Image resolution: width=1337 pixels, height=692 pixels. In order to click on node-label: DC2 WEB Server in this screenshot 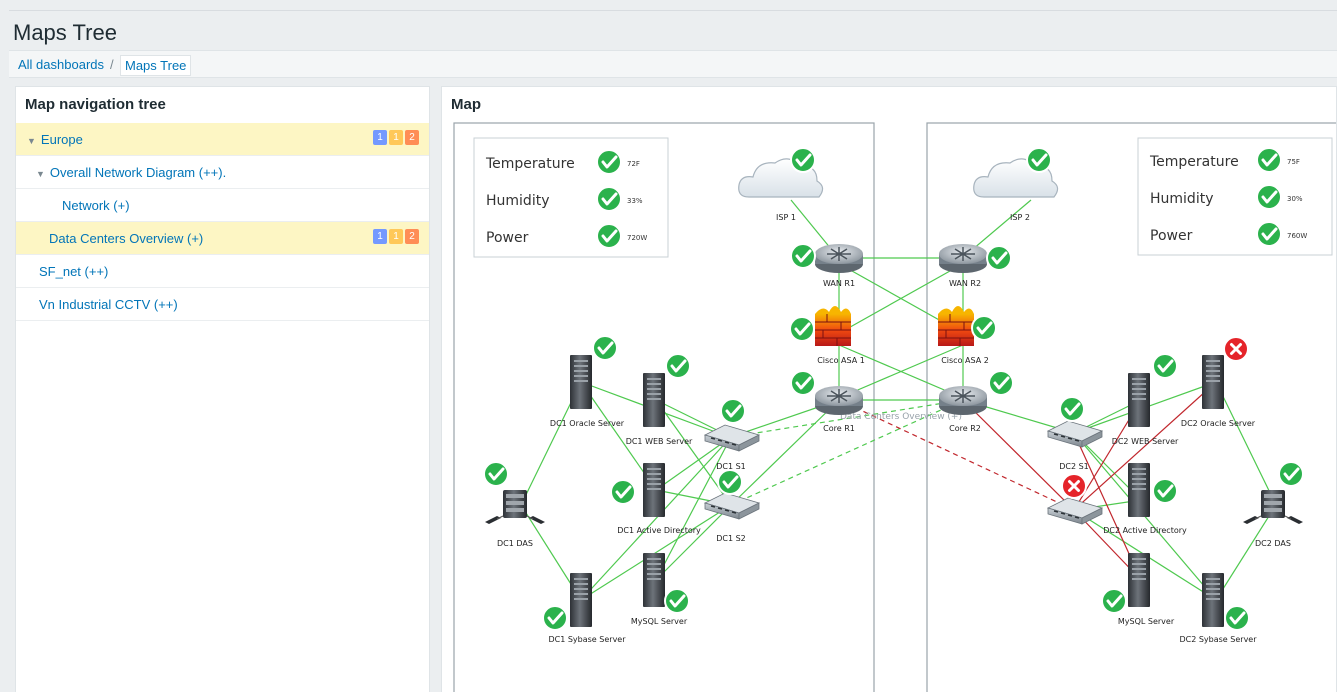, I will do `click(1145, 441)`.